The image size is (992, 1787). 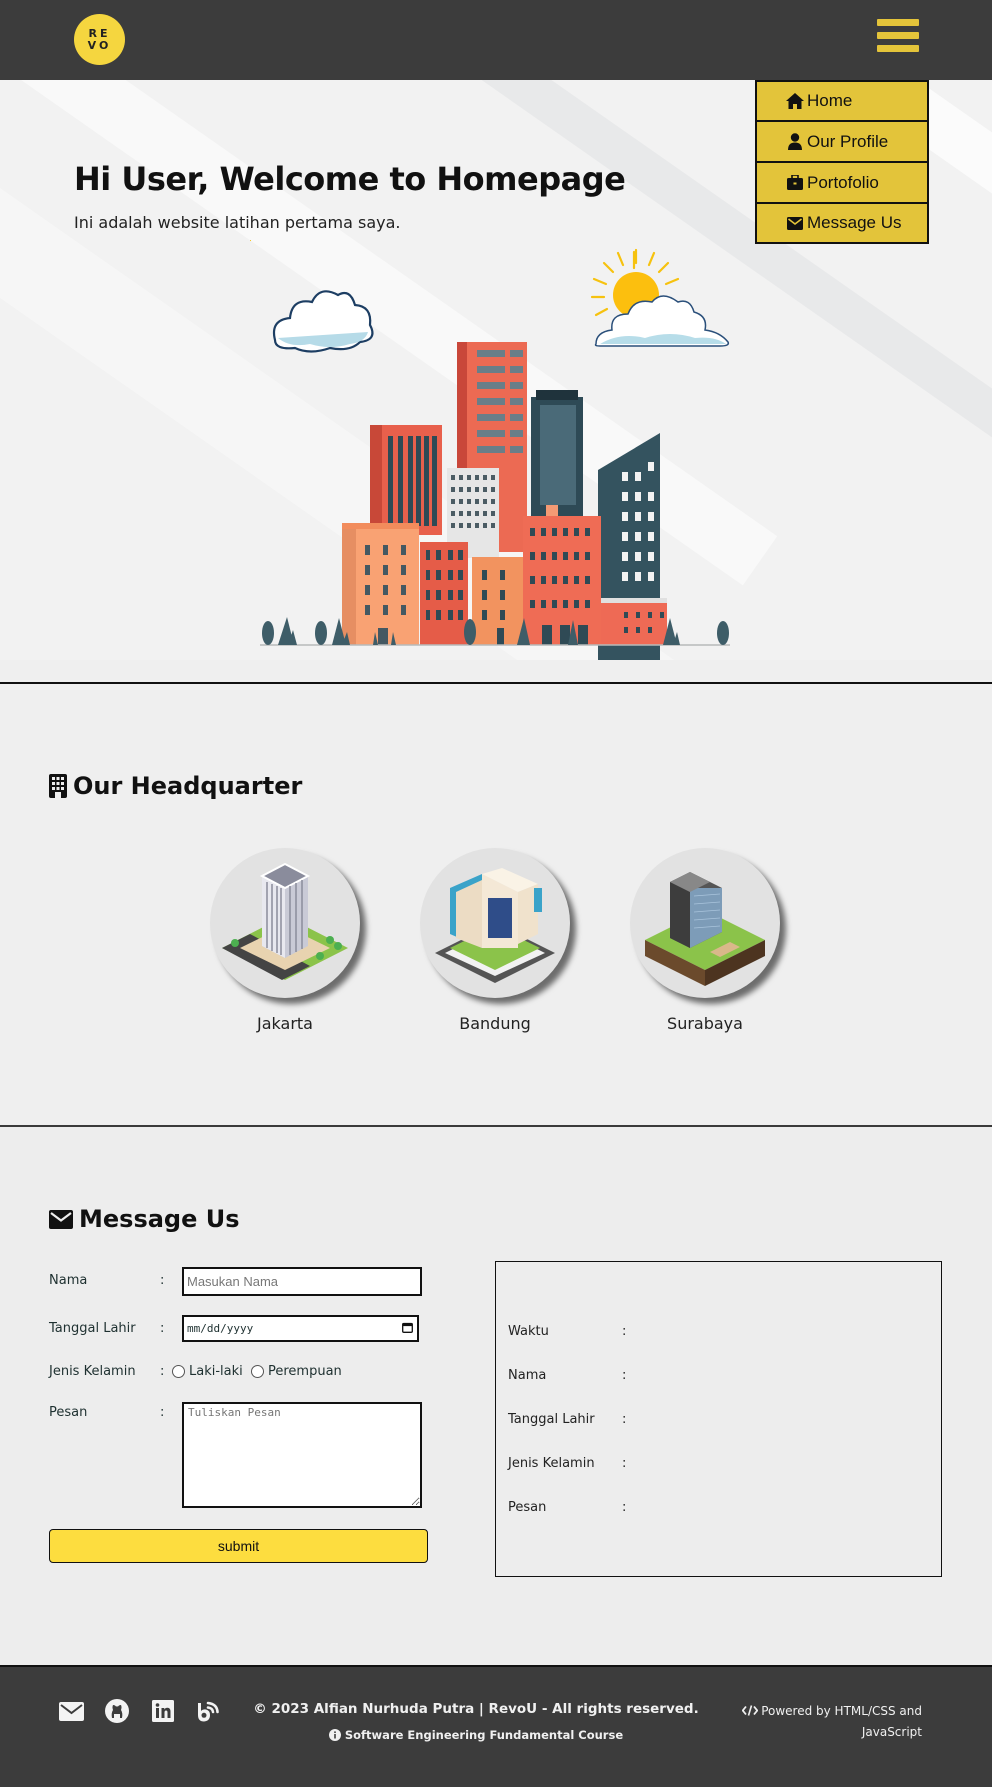 I want to click on headquarter-cards: Jakarta Bandung Surabaya, so click(x=525, y=940).